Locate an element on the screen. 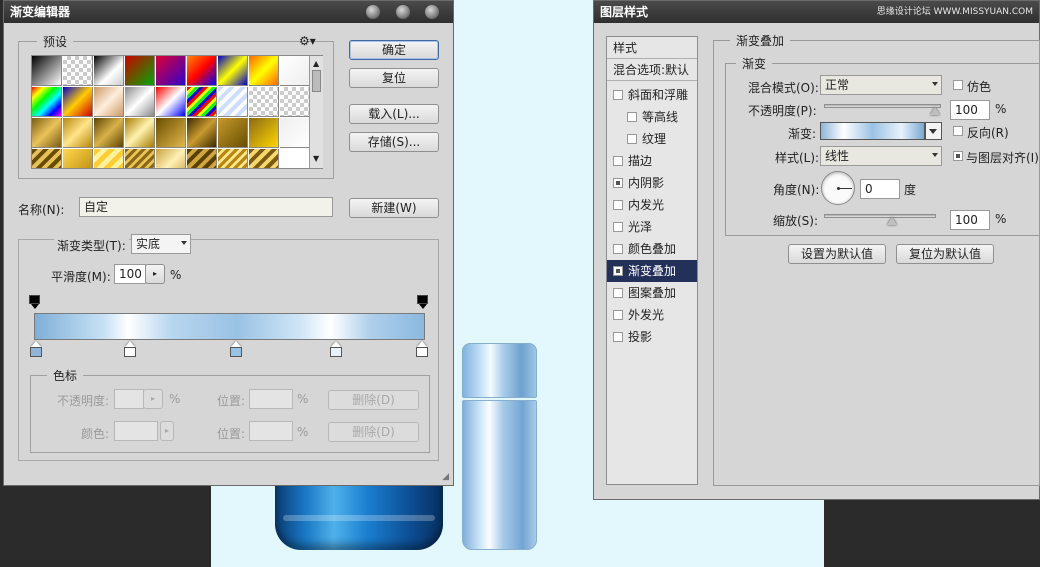 The image size is (1040, 567). style-item: 颜色叠加 is located at coordinates (652, 249).